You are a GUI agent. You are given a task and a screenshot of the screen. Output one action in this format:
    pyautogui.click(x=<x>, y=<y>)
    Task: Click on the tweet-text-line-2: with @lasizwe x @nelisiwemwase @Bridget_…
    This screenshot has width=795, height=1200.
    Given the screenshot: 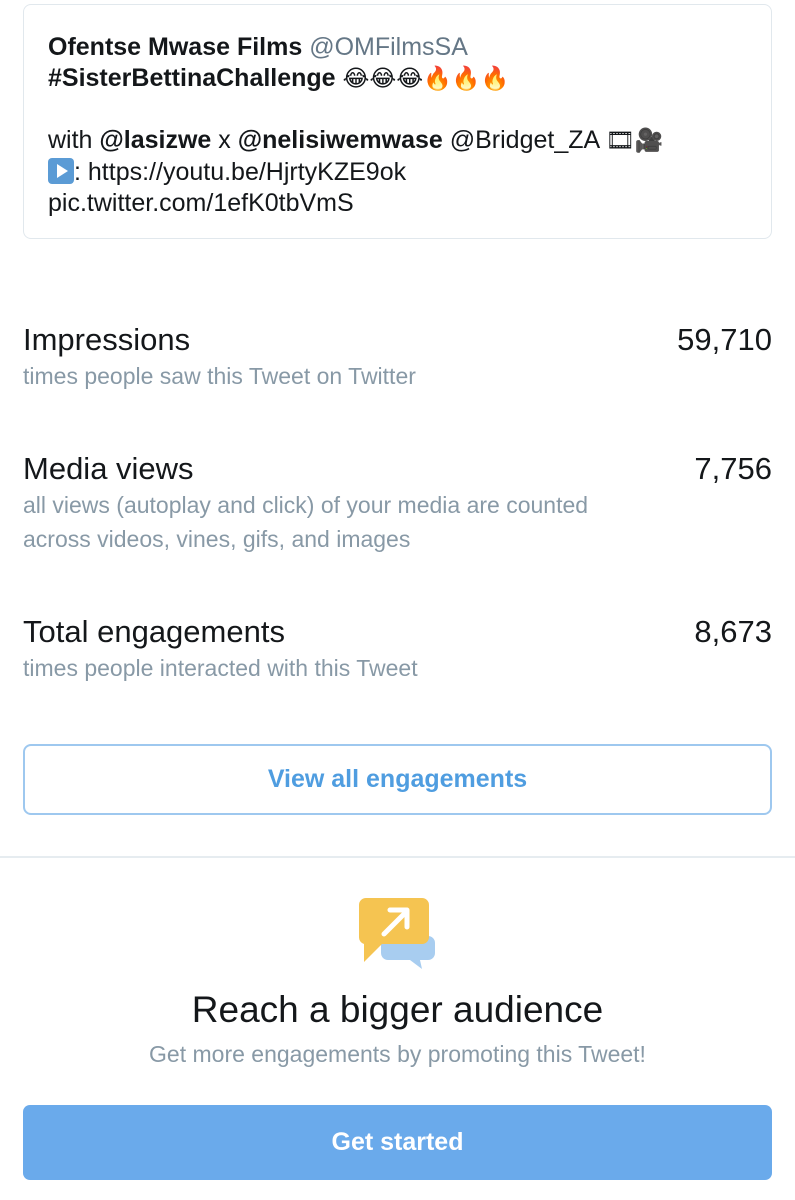 What is the action you would take?
    pyautogui.click(x=397, y=141)
    